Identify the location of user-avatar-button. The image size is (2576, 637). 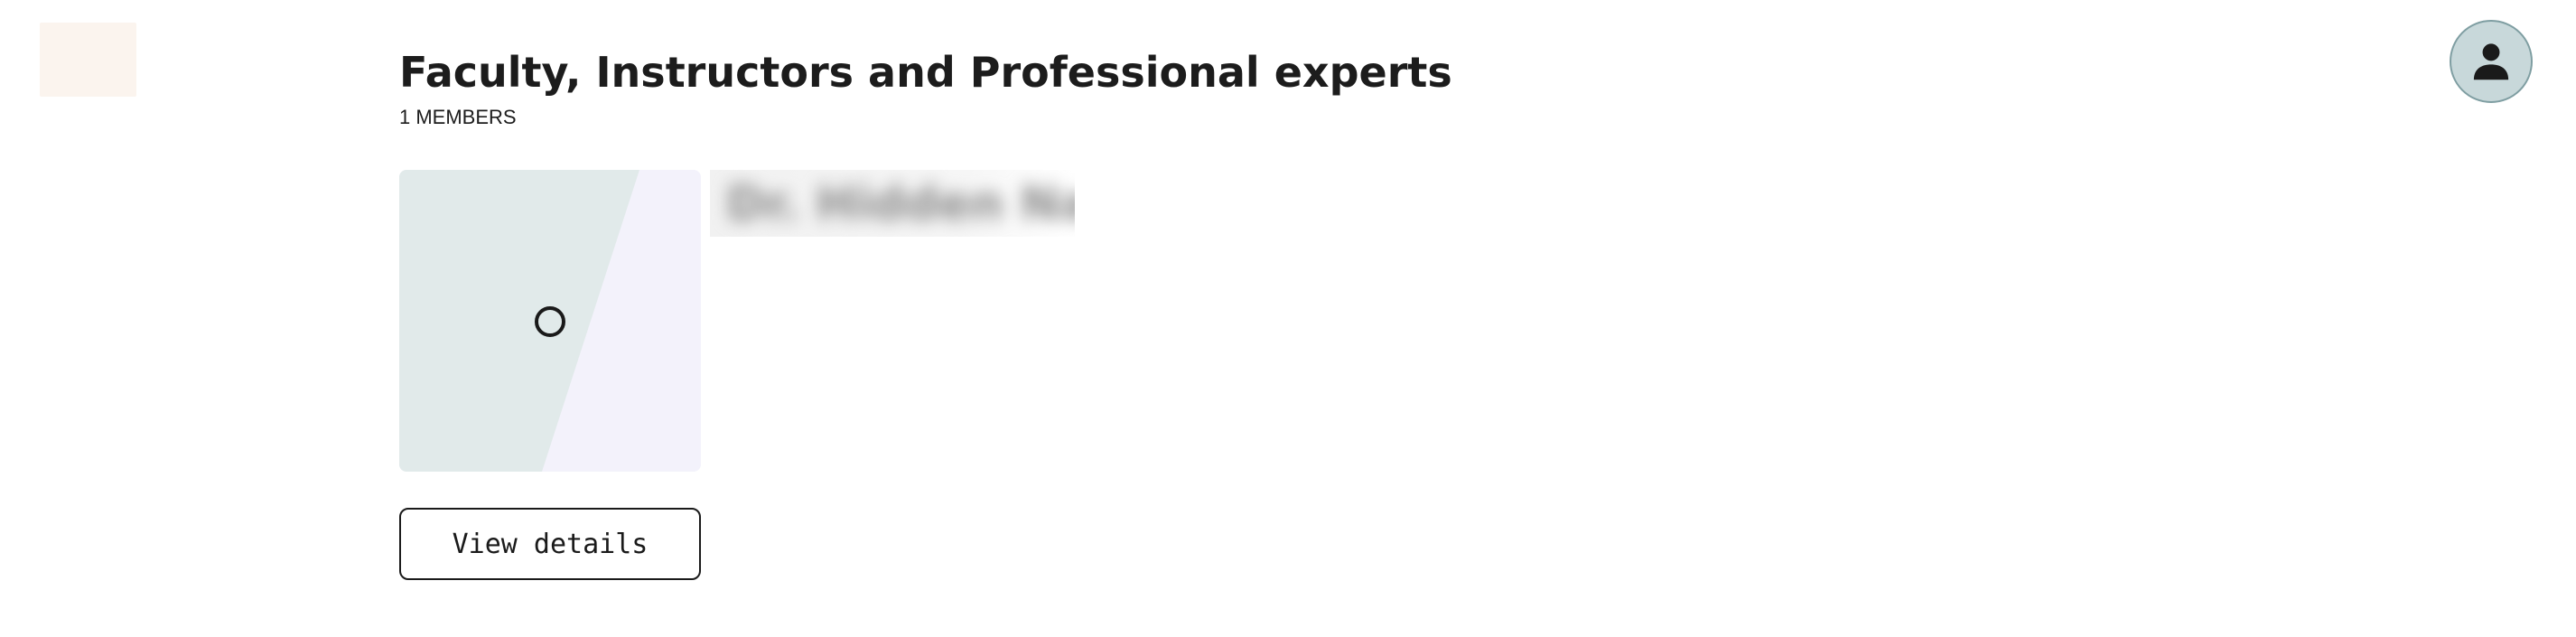
(2491, 62).